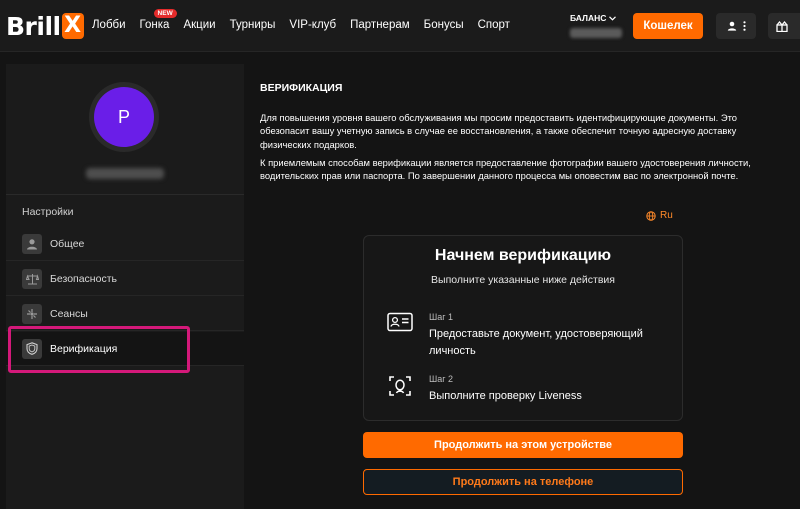 The width and height of the screenshot is (800, 509). Describe the element at coordinates (301, 88) in the screenshot. I see `page-title: ВЕРИФИКАЦИЯ` at that location.